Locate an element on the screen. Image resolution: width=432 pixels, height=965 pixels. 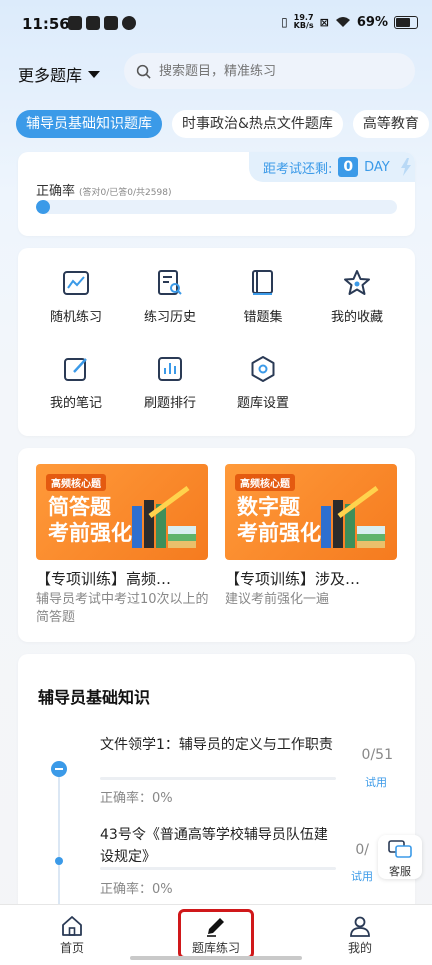
search-input is located at coordinates (274, 71).